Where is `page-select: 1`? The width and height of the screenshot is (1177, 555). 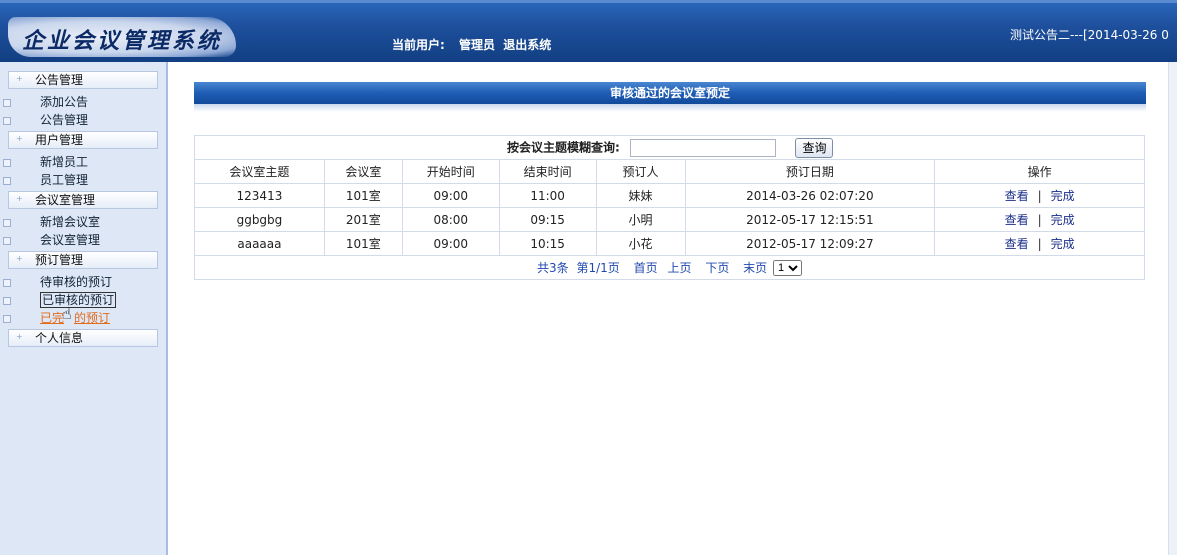 page-select: 1 is located at coordinates (787, 268).